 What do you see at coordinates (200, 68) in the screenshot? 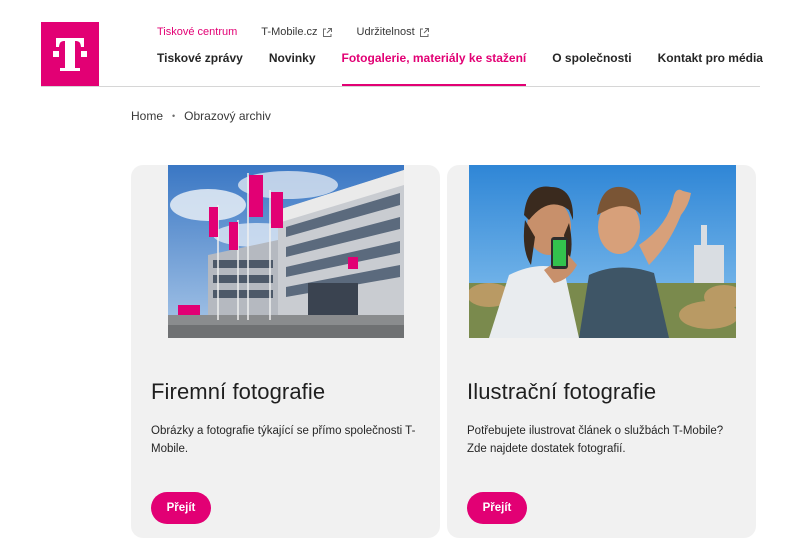
I see `main-nav-press-releases: Tiskové zprávy` at bounding box center [200, 68].